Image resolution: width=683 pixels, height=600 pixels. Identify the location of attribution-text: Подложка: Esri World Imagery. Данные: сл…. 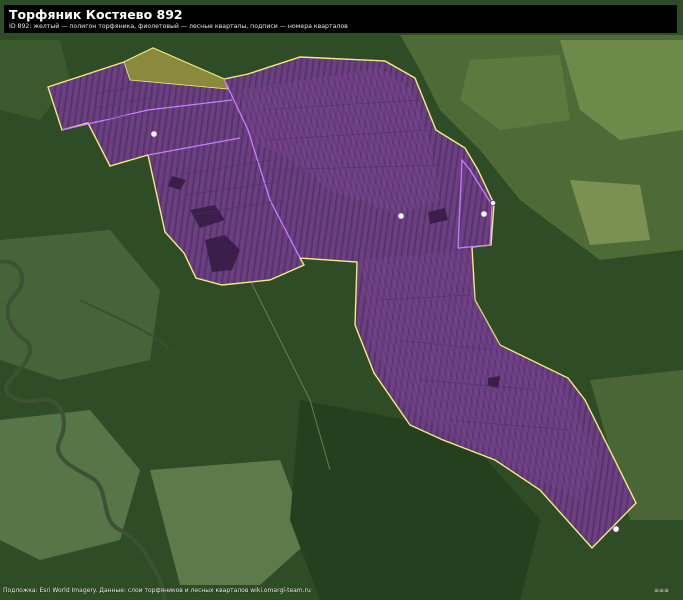
(157, 590).